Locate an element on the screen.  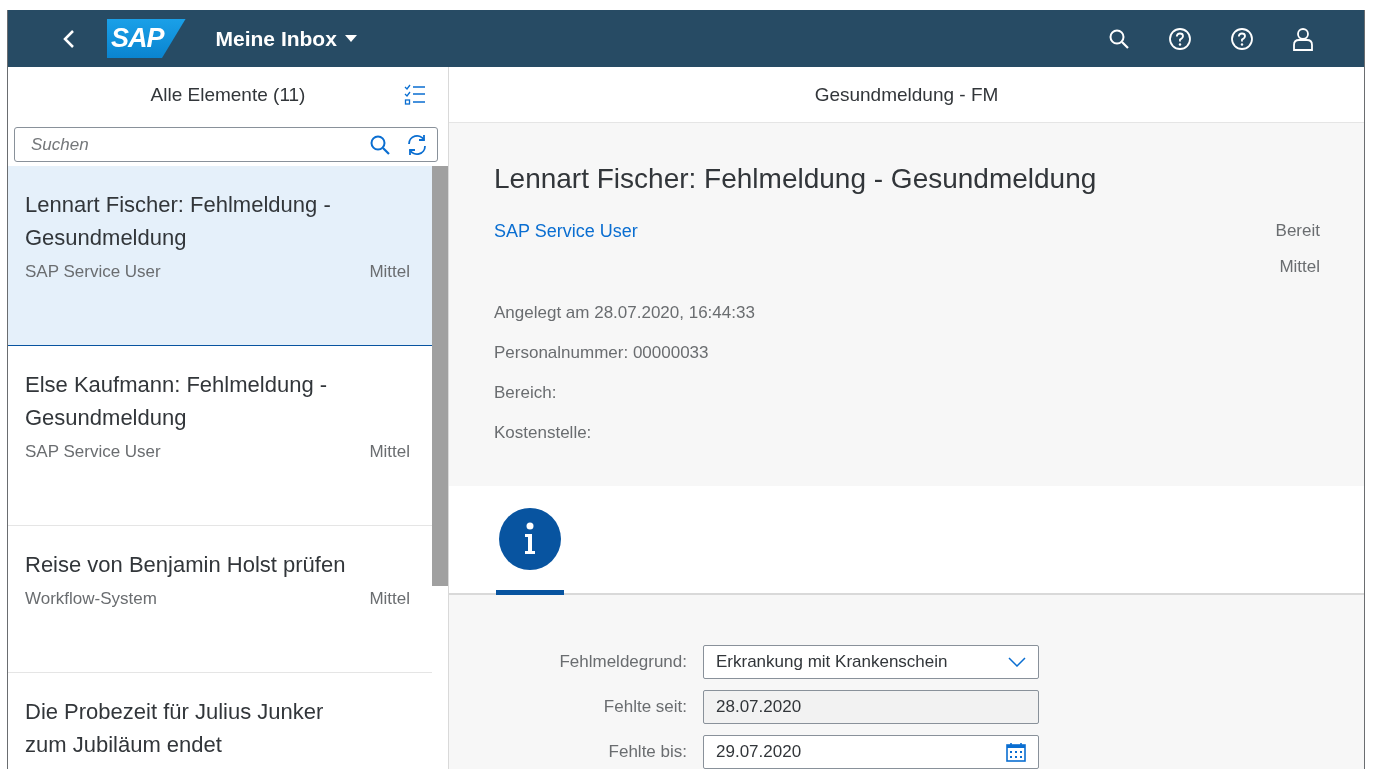
search-bar: Suchen is located at coordinates (226, 144).